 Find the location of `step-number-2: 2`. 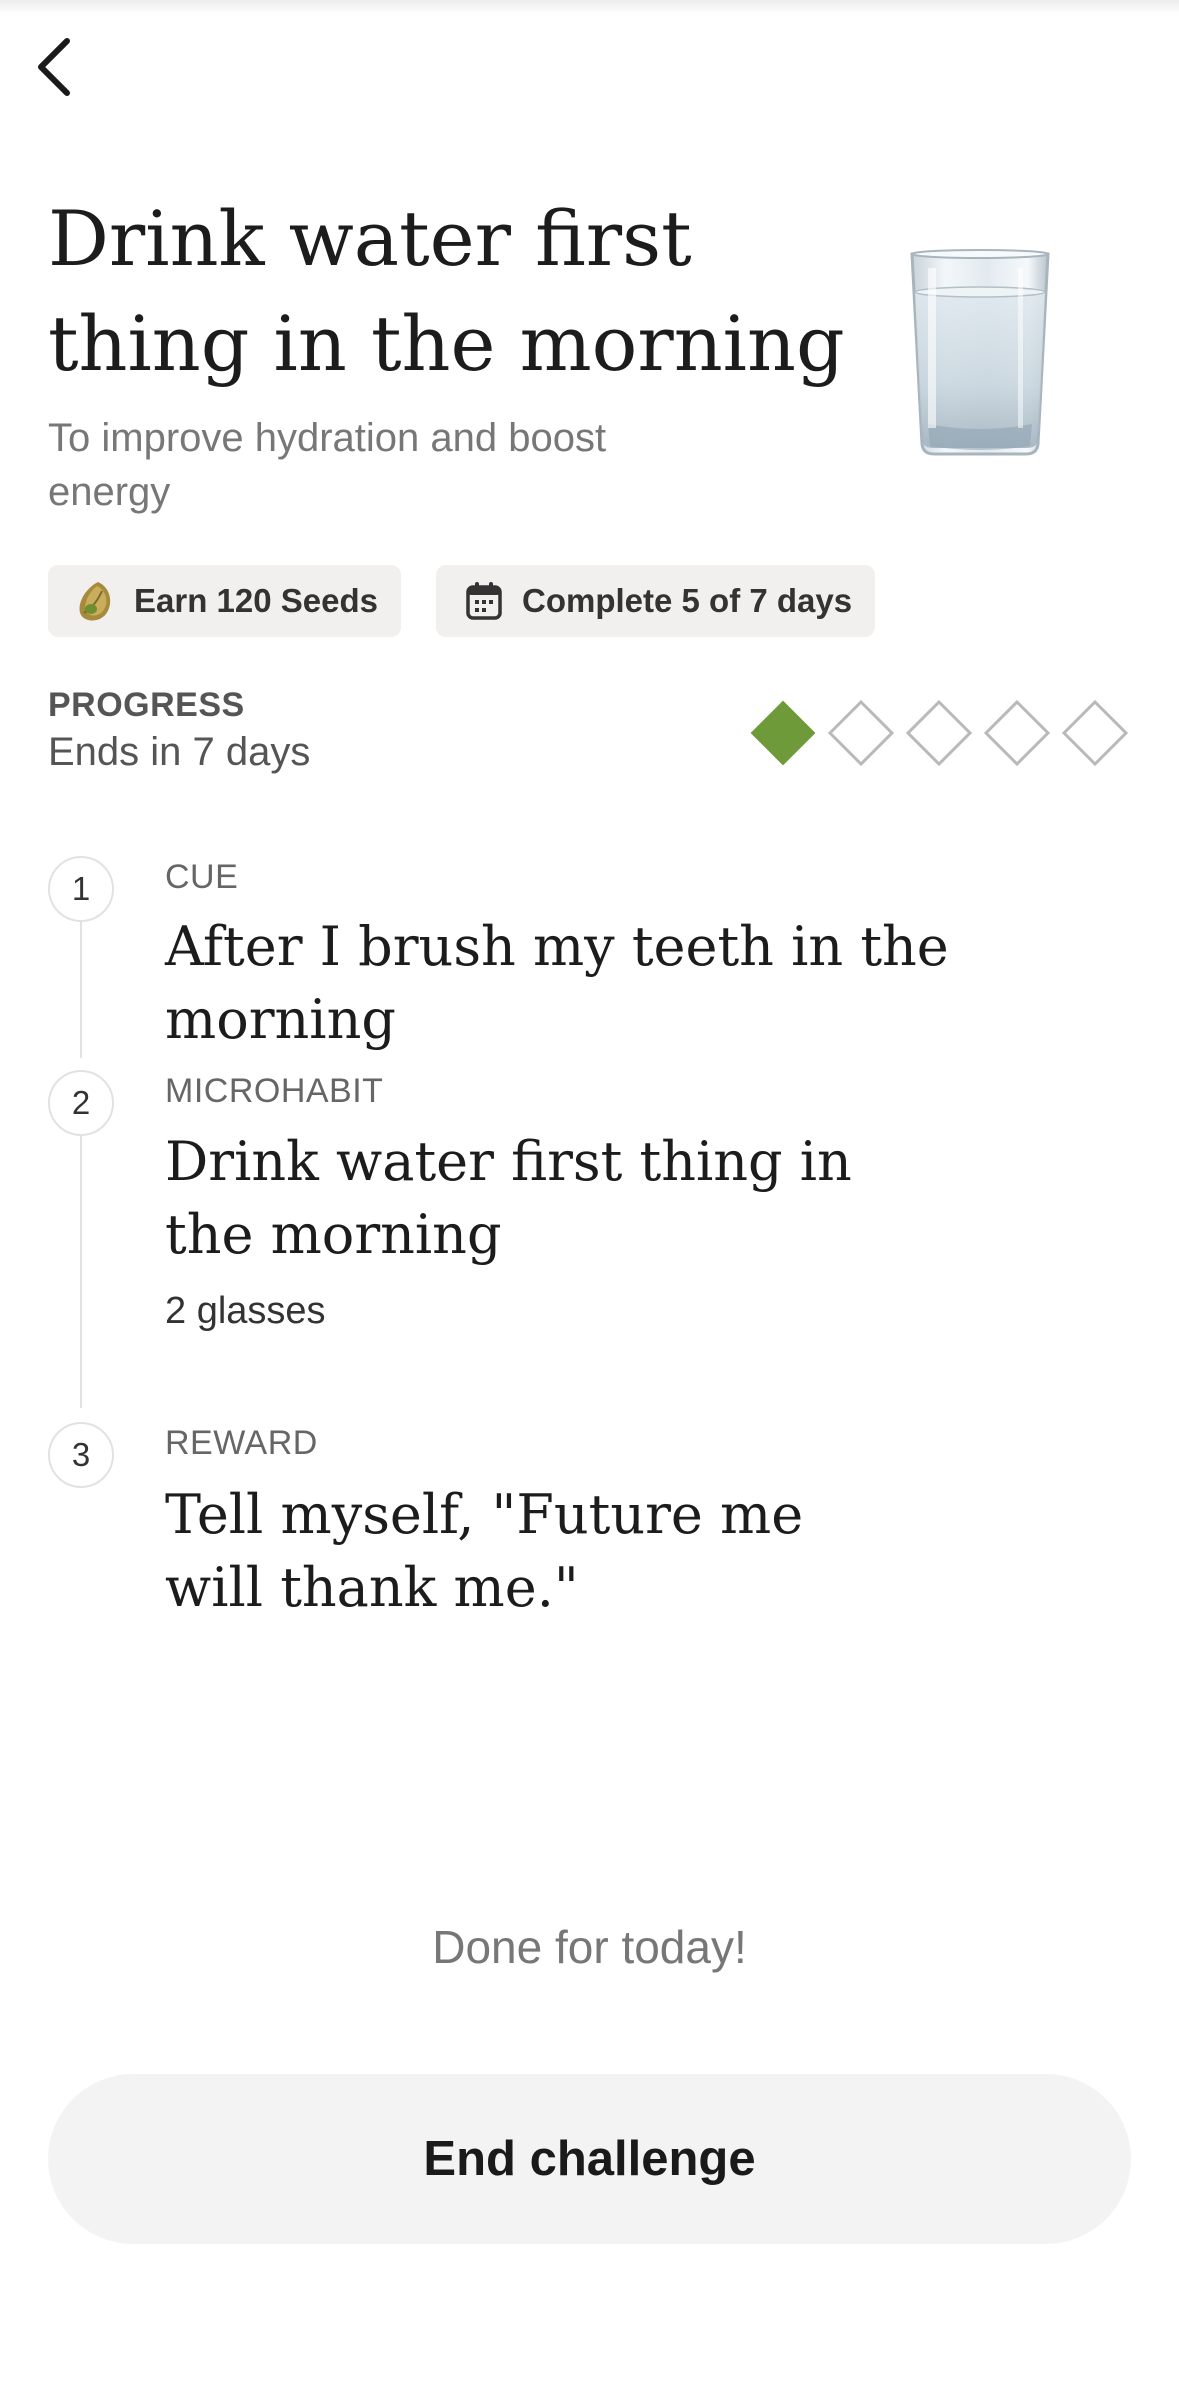

step-number-2: 2 is located at coordinates (81, 1103).